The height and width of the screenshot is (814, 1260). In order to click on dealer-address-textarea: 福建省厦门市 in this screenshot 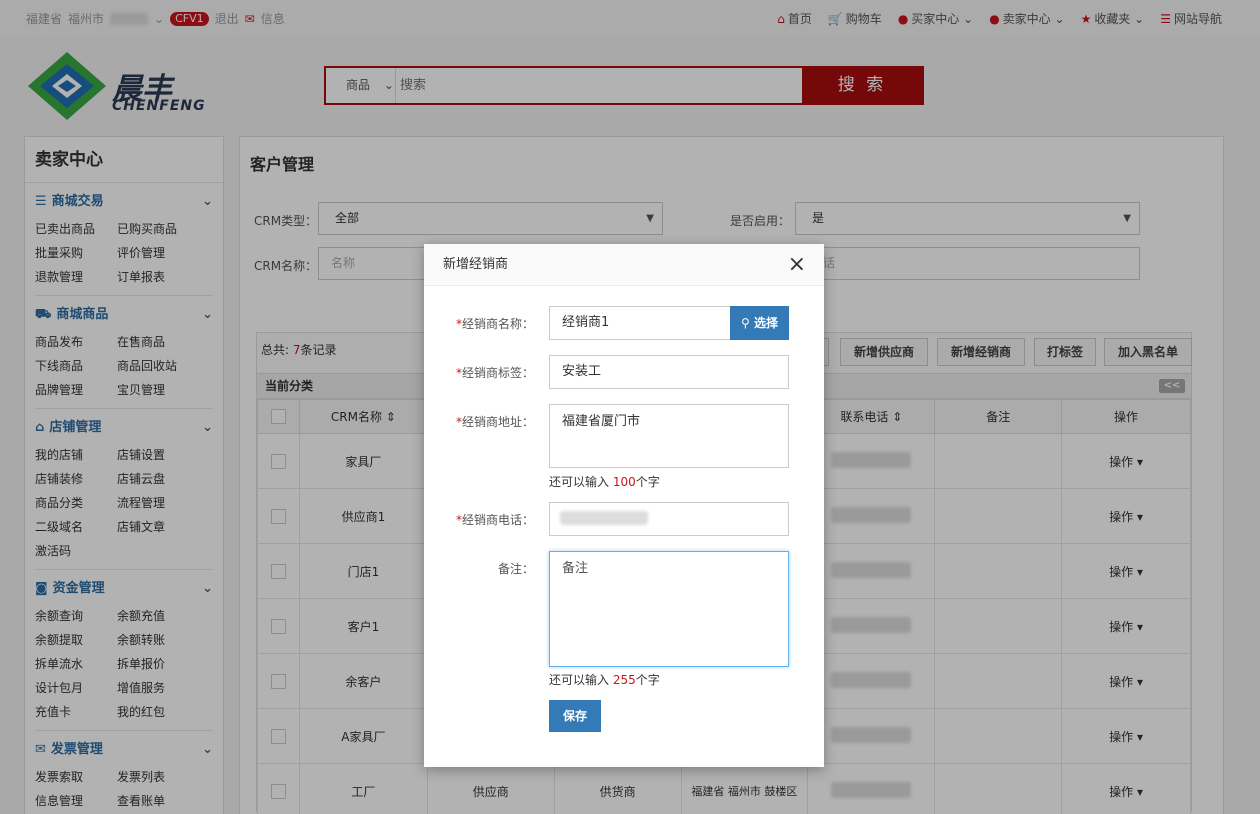, I will do `click(669, 436)`.